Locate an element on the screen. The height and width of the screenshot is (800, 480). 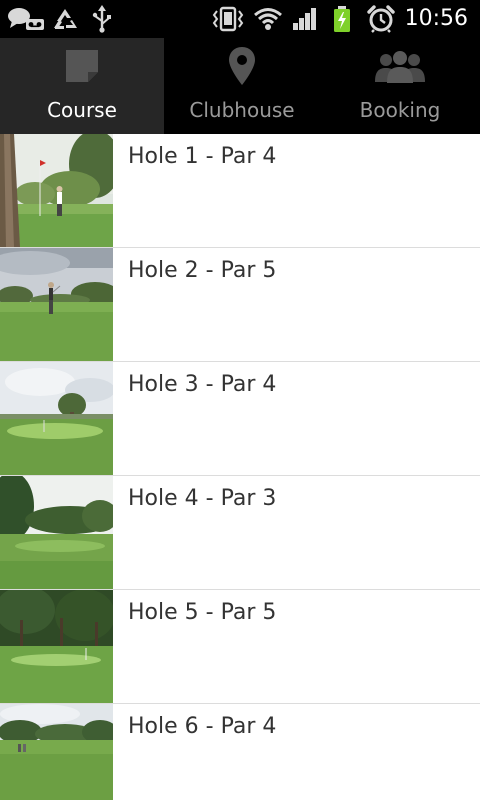
tab-booking: Booking is located at coordinates (400, 86).